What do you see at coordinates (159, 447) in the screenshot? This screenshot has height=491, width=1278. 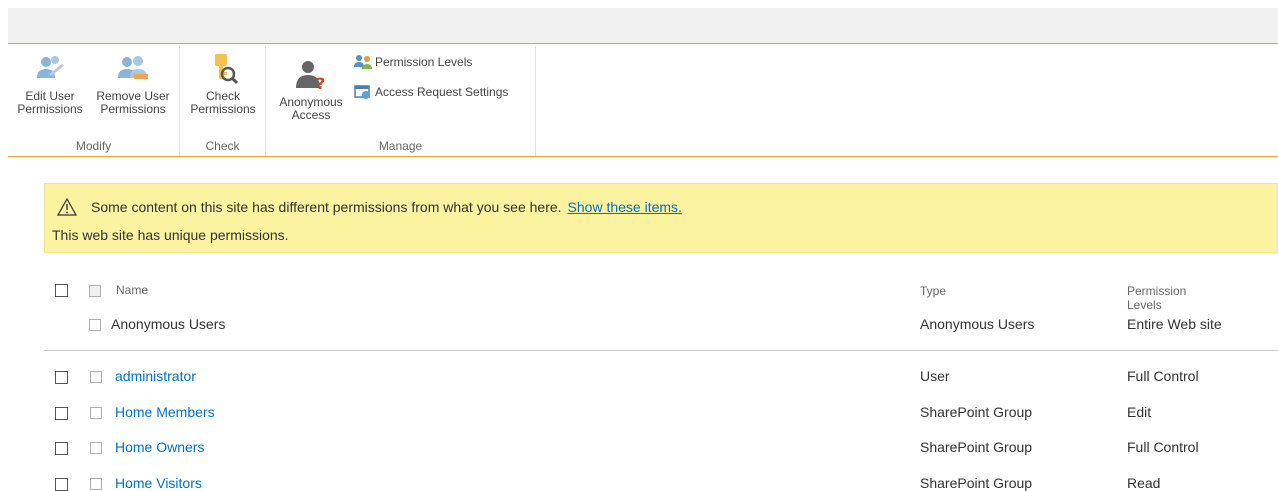 I see `table-row-name-link: Home Owners` at bounding box center [159, 447].